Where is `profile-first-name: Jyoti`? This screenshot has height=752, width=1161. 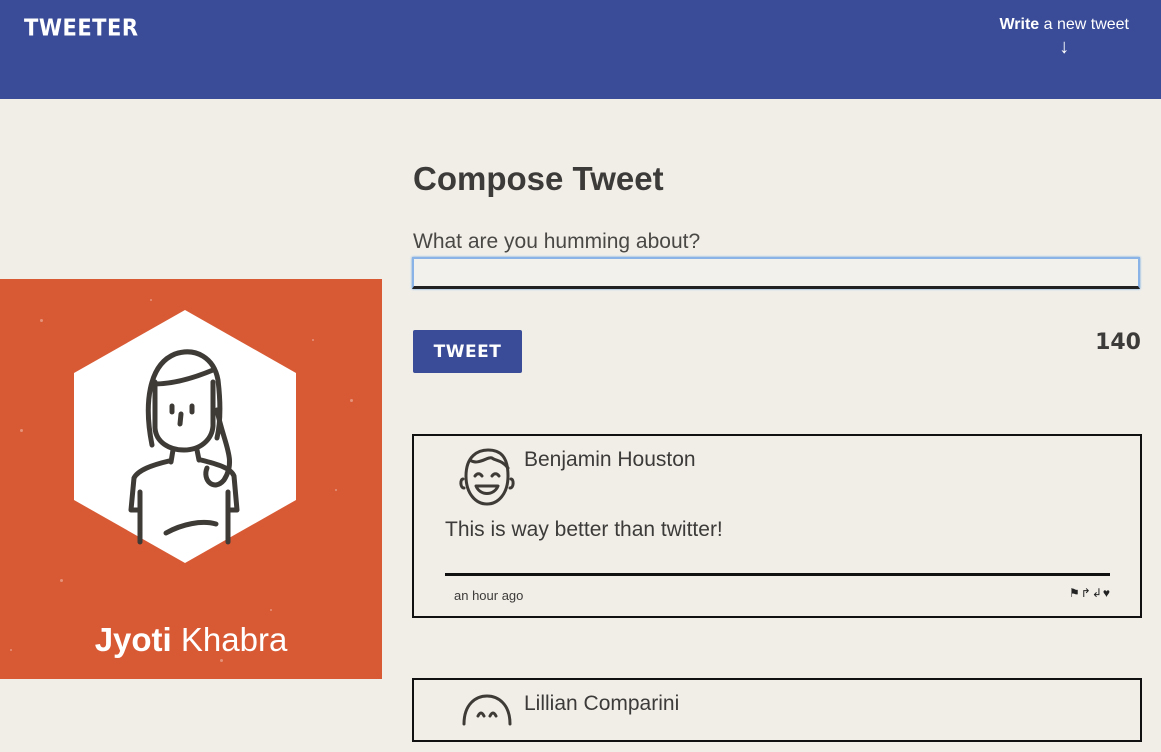
profile-first-name: Jyoti is located at coordinates (133, 639).